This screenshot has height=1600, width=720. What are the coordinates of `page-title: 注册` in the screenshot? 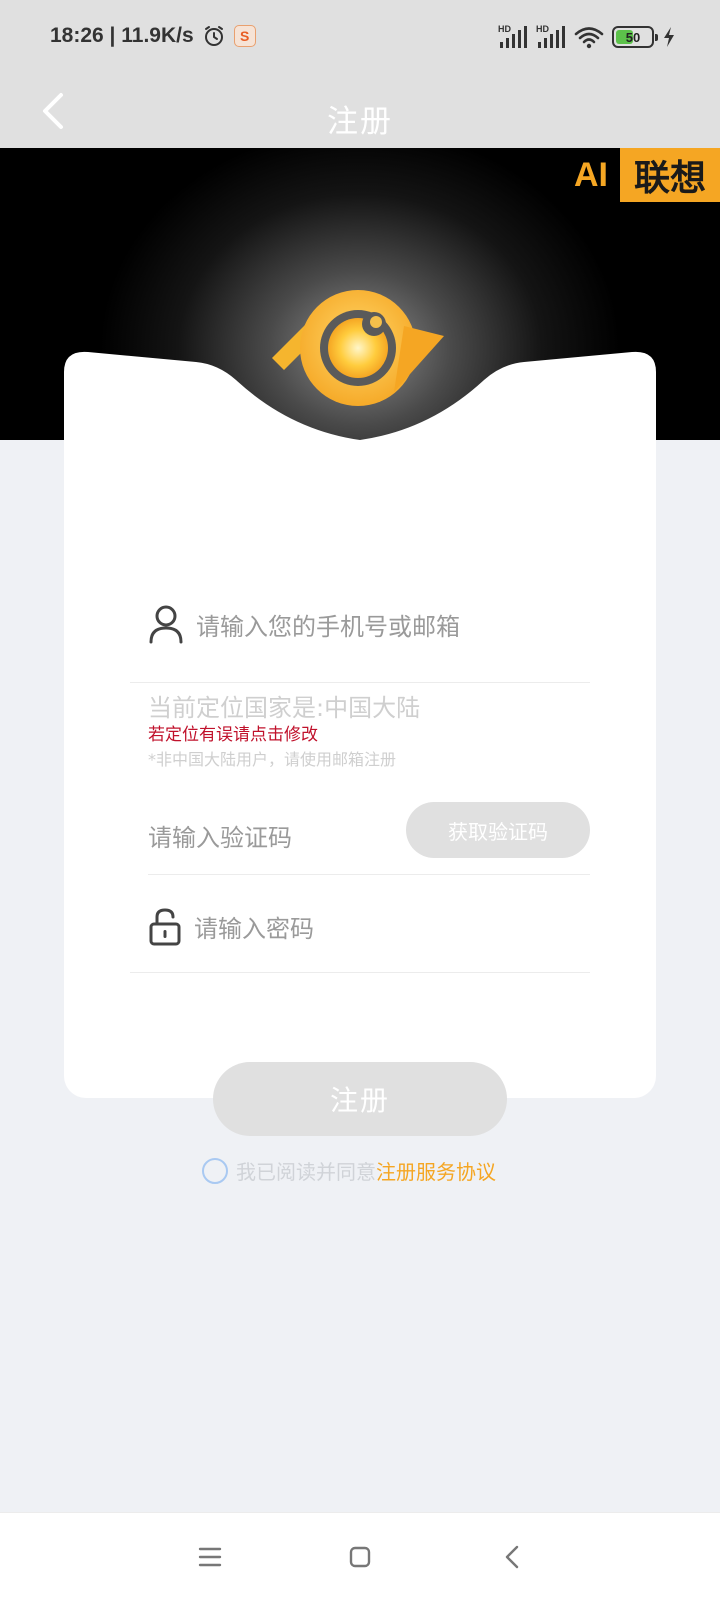 It's located at (360, 122).